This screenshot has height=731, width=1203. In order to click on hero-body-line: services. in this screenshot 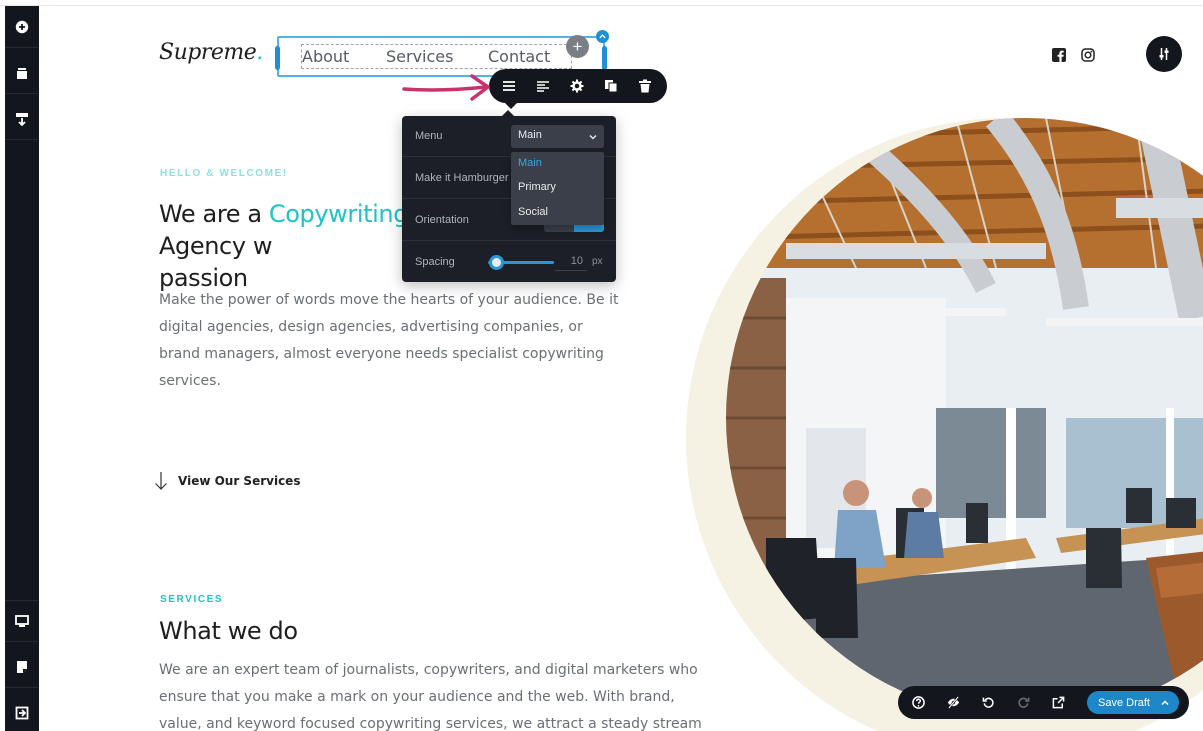, I will do `click(190, 381)`.